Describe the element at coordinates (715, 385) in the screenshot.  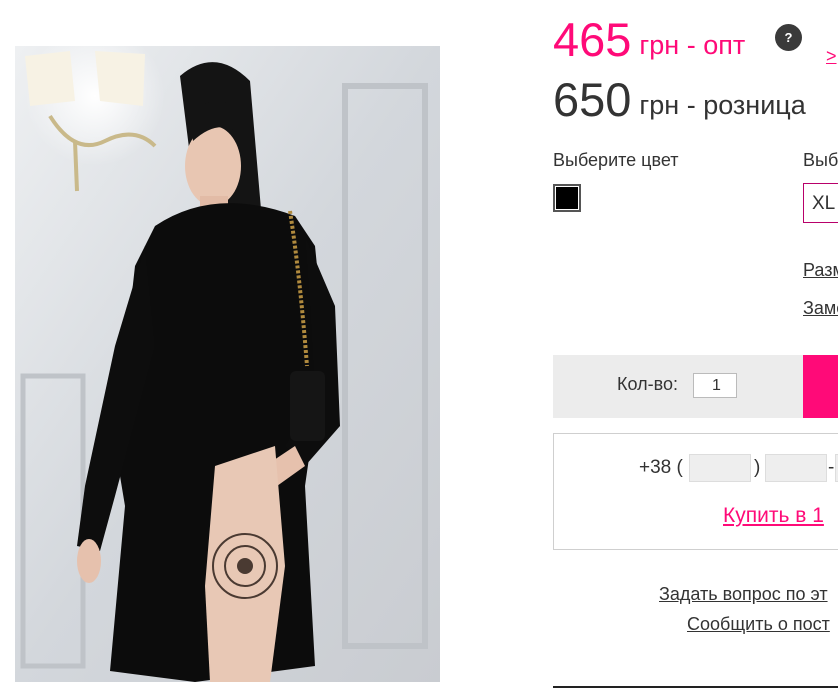
I see `quantity-input: 1` at that location.